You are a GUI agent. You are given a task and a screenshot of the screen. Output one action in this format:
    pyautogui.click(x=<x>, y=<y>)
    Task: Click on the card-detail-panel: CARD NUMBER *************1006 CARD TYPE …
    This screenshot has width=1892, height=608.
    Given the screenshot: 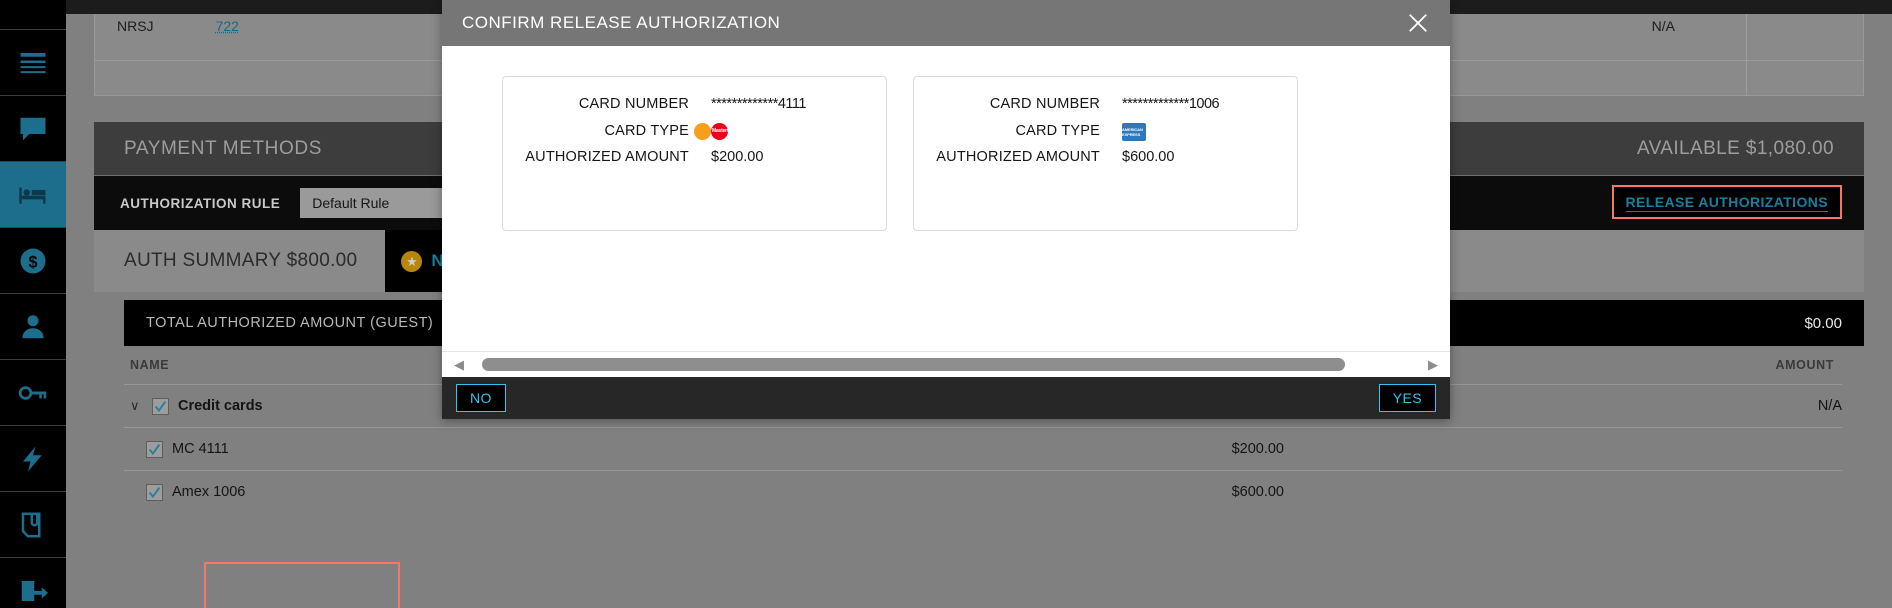 What is the action you would take?
    pyautogui.click(x=1105, y=153)
    